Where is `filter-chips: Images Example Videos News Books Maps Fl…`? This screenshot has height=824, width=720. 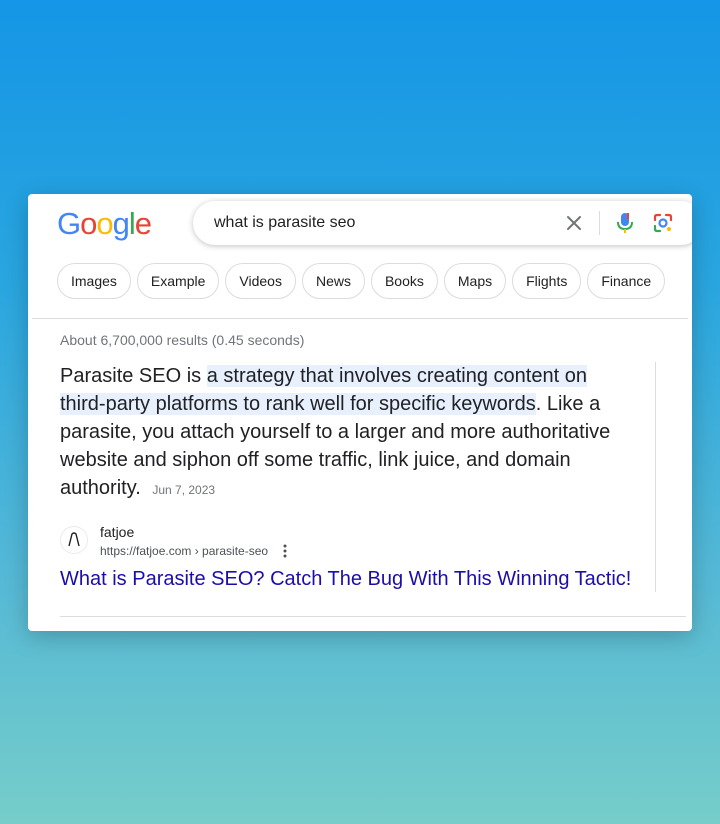
filter-chips: Images Example Videos News Books Maps Fl… is located at coordinates (361, 281).